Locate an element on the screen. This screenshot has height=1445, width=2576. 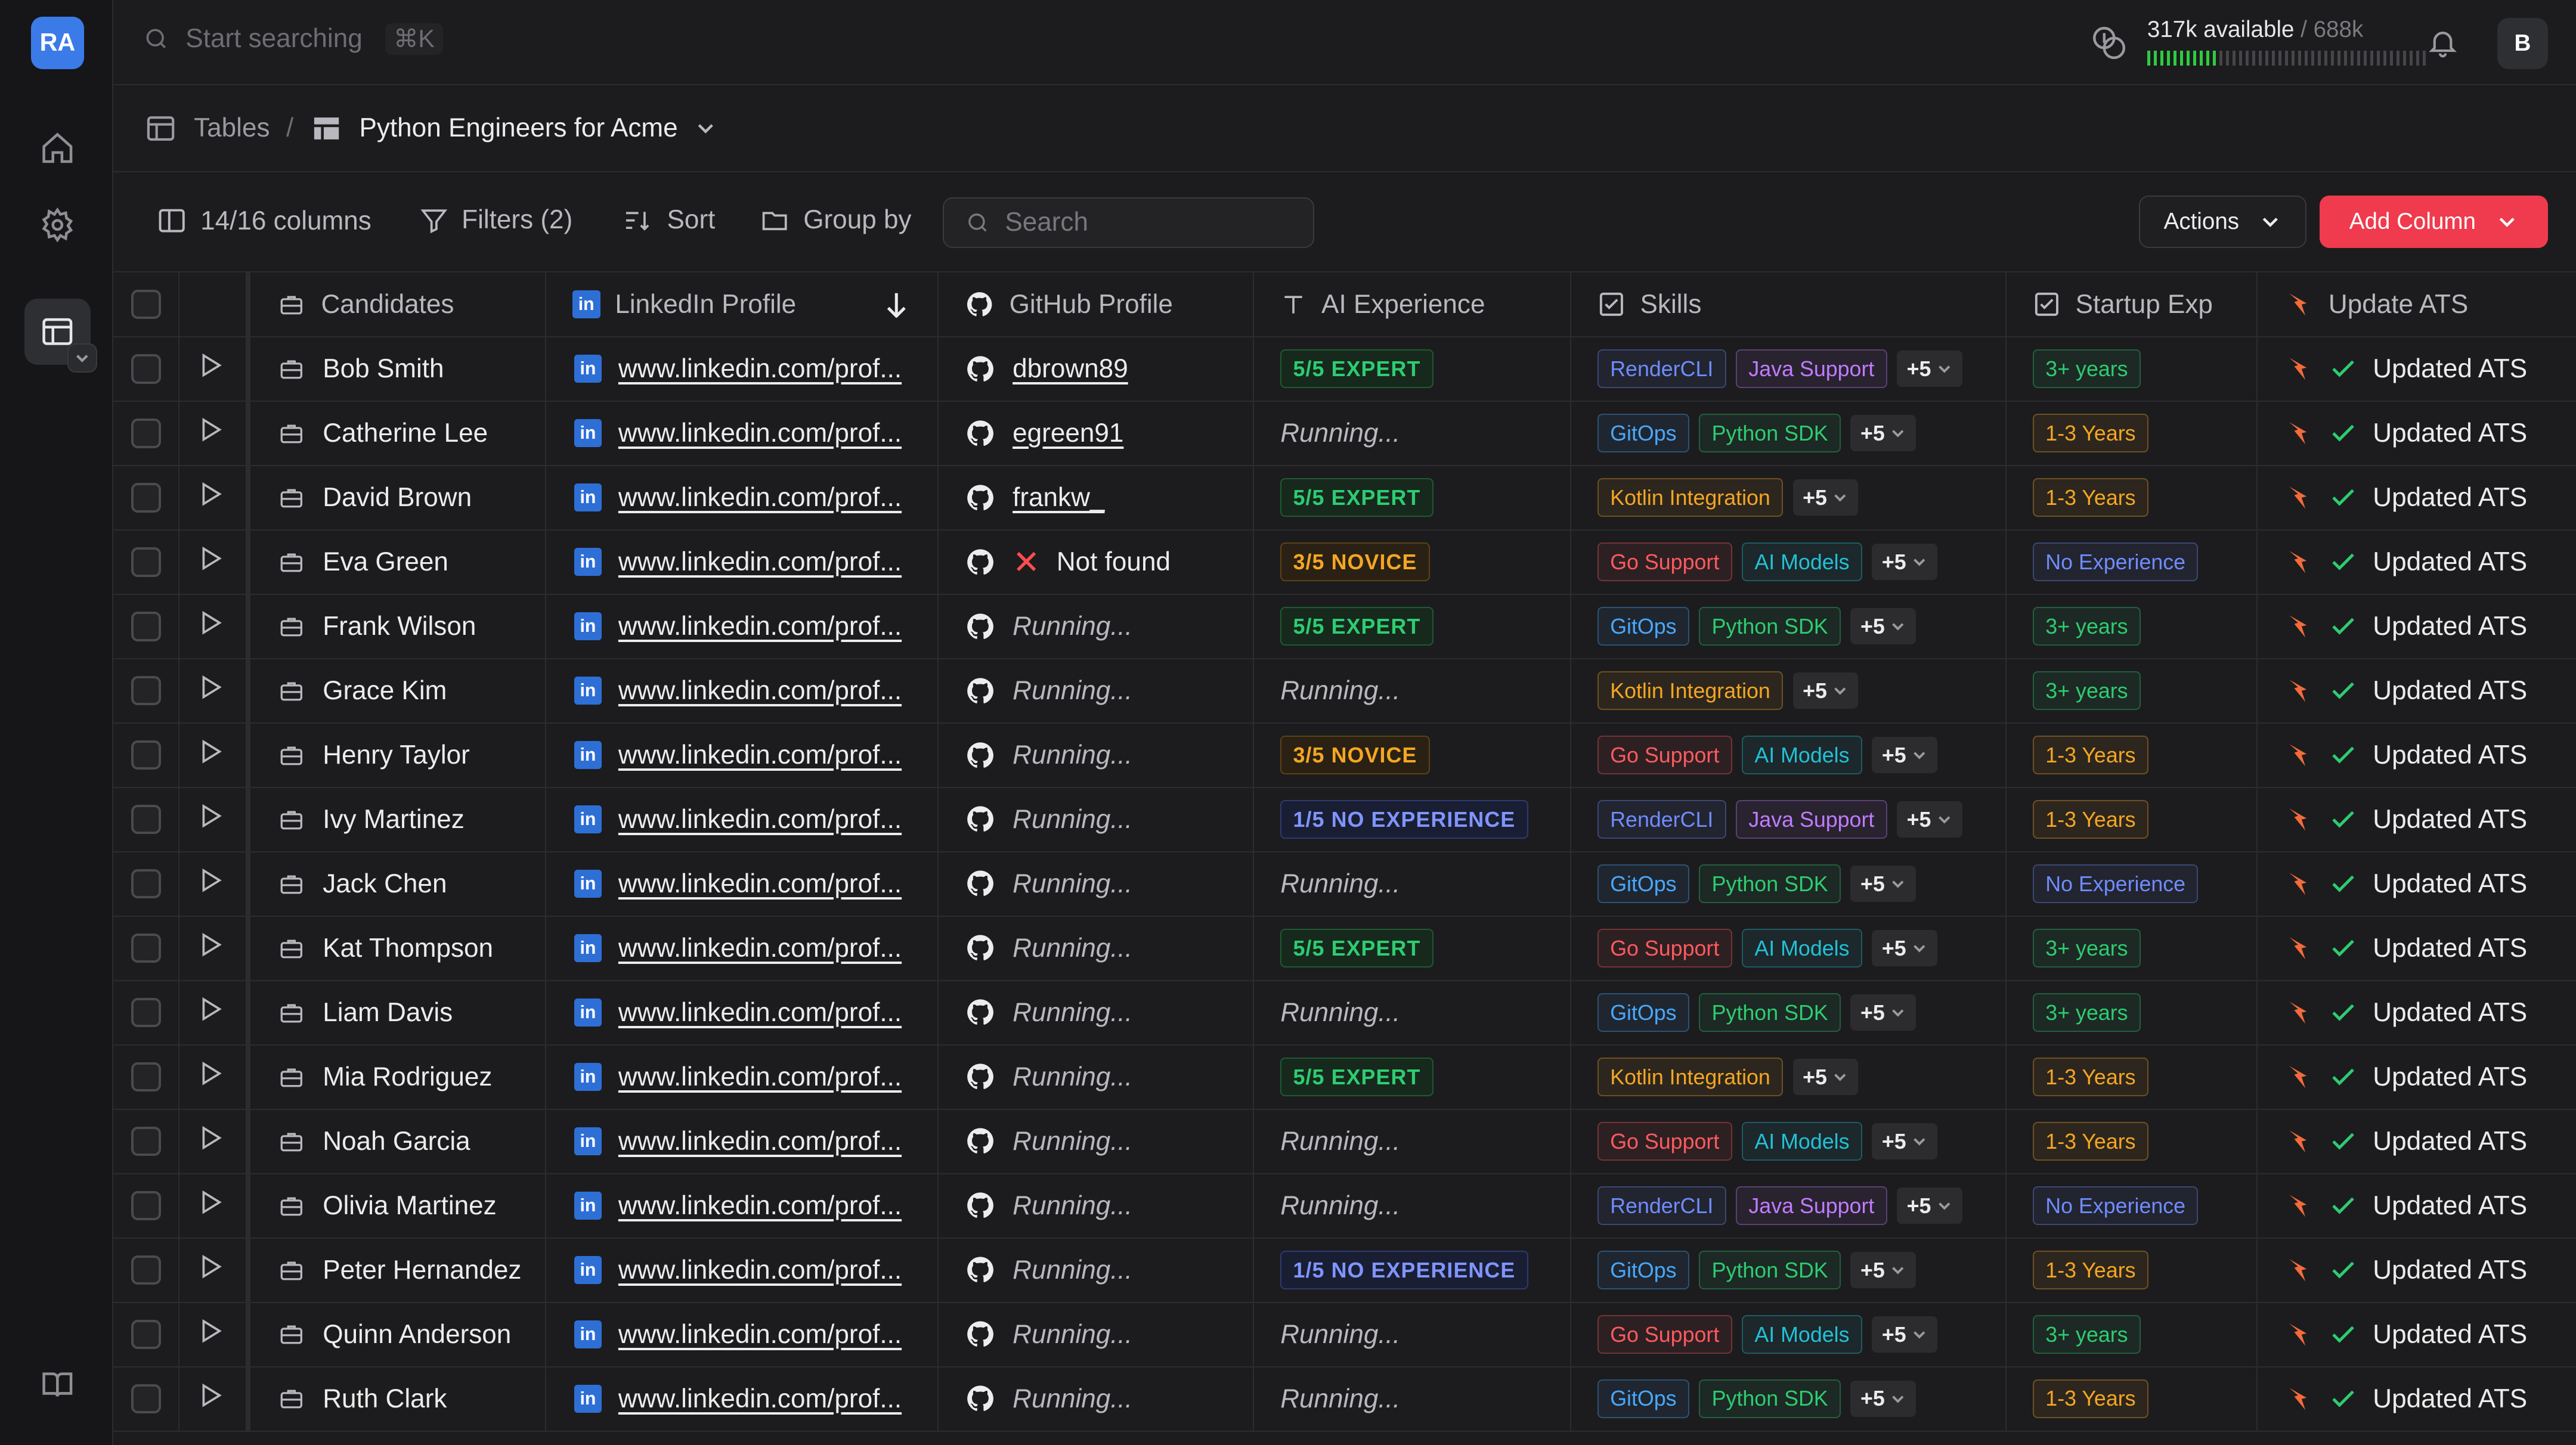
column-header-startup-exp: Startup Exp is located at coordinates (2131, 304).